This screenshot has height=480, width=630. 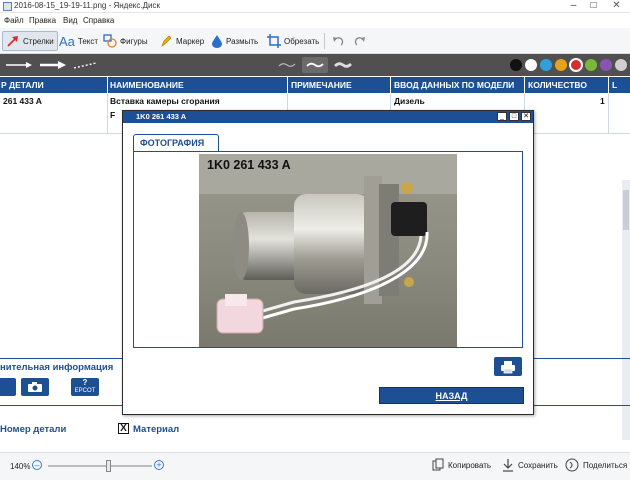 I want to click on zoom-out-button: –, so click(x=37, y=465).